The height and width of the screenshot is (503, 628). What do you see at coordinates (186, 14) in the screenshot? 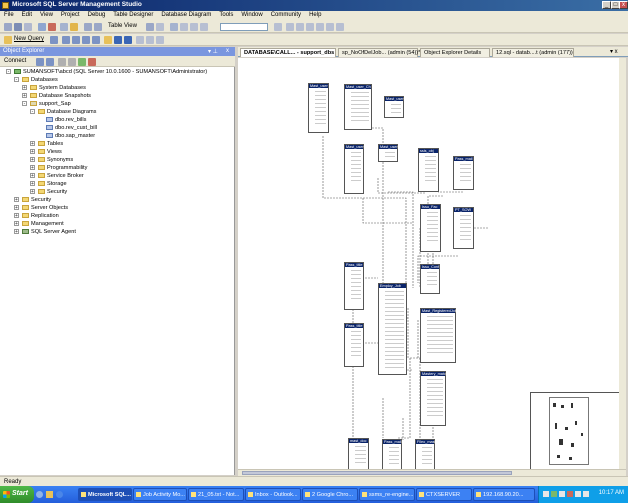
I see `menu-database-diagram: Database Diagram` at bounding box center [186, 14].